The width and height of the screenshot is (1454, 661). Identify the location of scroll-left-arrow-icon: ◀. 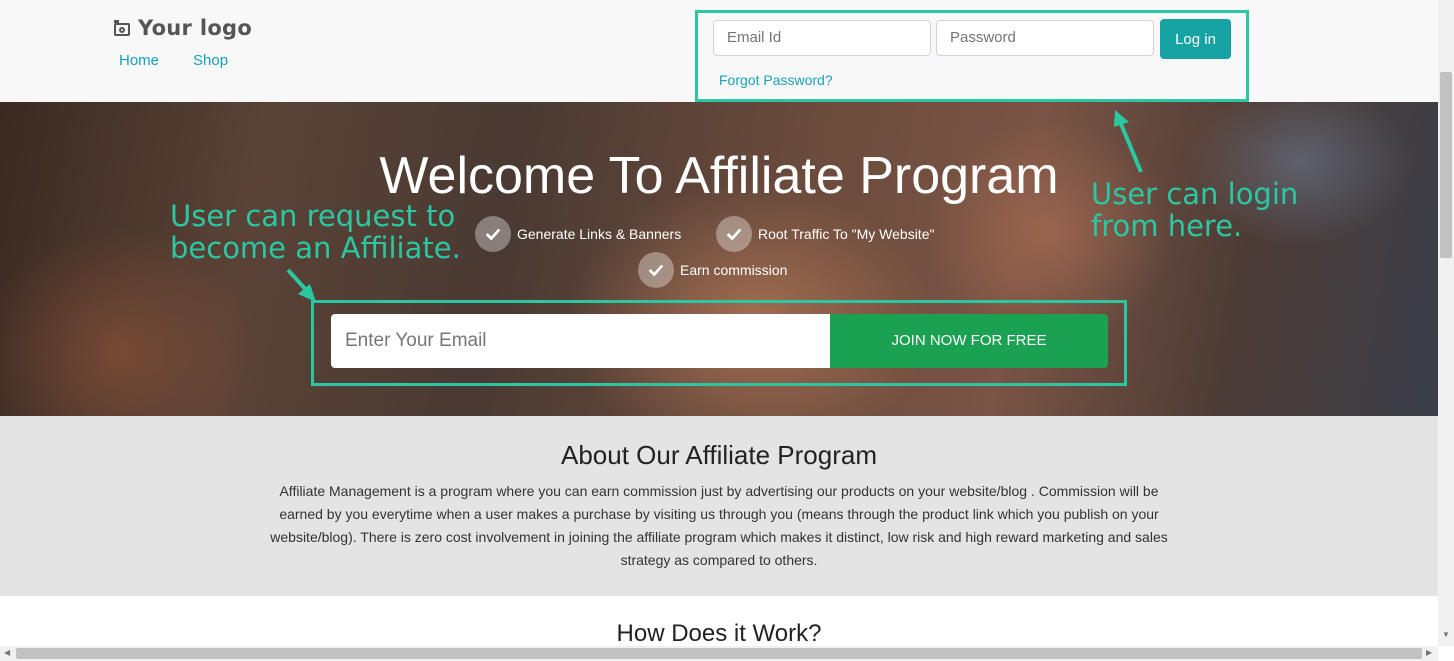
(7, 652).